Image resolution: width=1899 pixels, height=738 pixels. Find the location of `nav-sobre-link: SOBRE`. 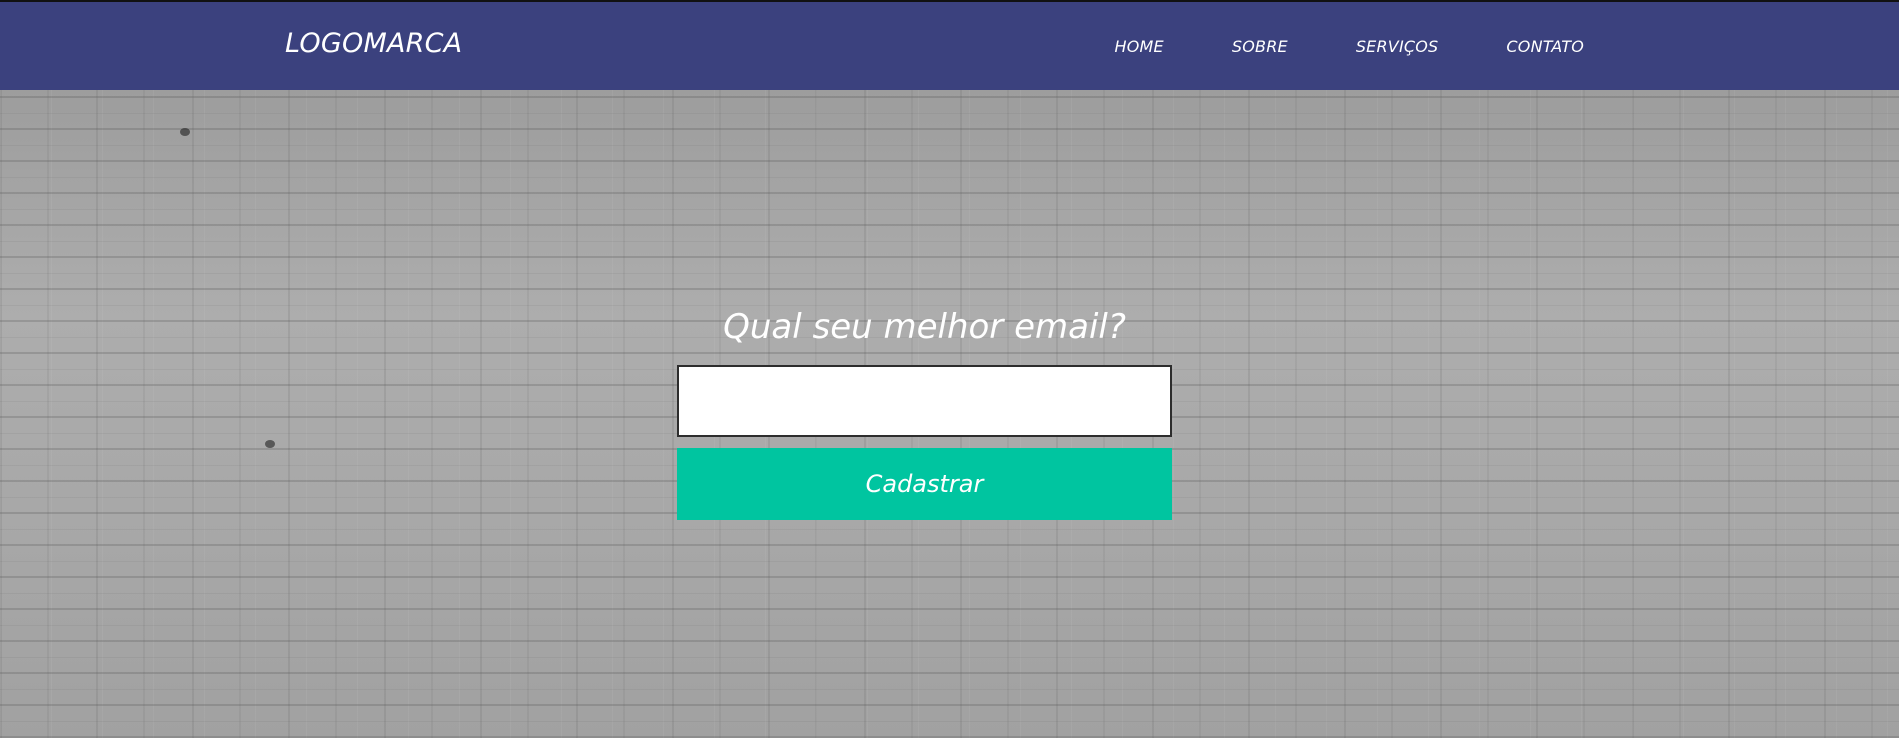

nav-sobre-link: SOBRE is located at coordinates (1260, 46).